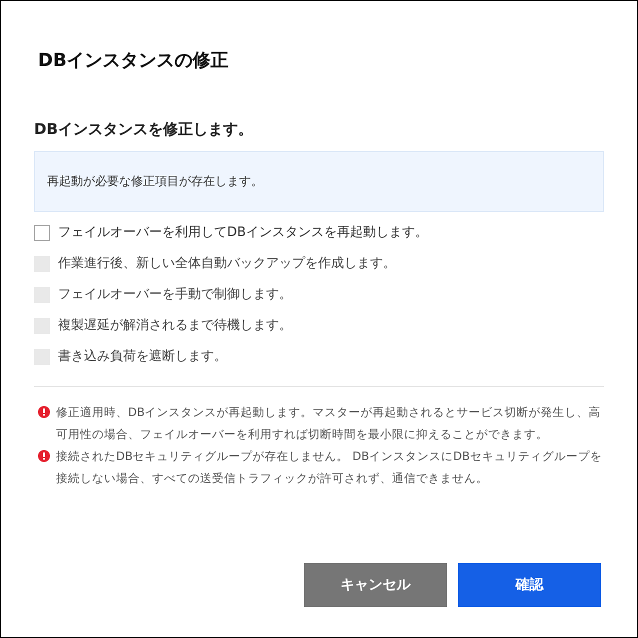  What do you see at coordinates (375, 585) in the screenshot?
I see `cancel-button: キャンセル` at bounding box center [375, 585].